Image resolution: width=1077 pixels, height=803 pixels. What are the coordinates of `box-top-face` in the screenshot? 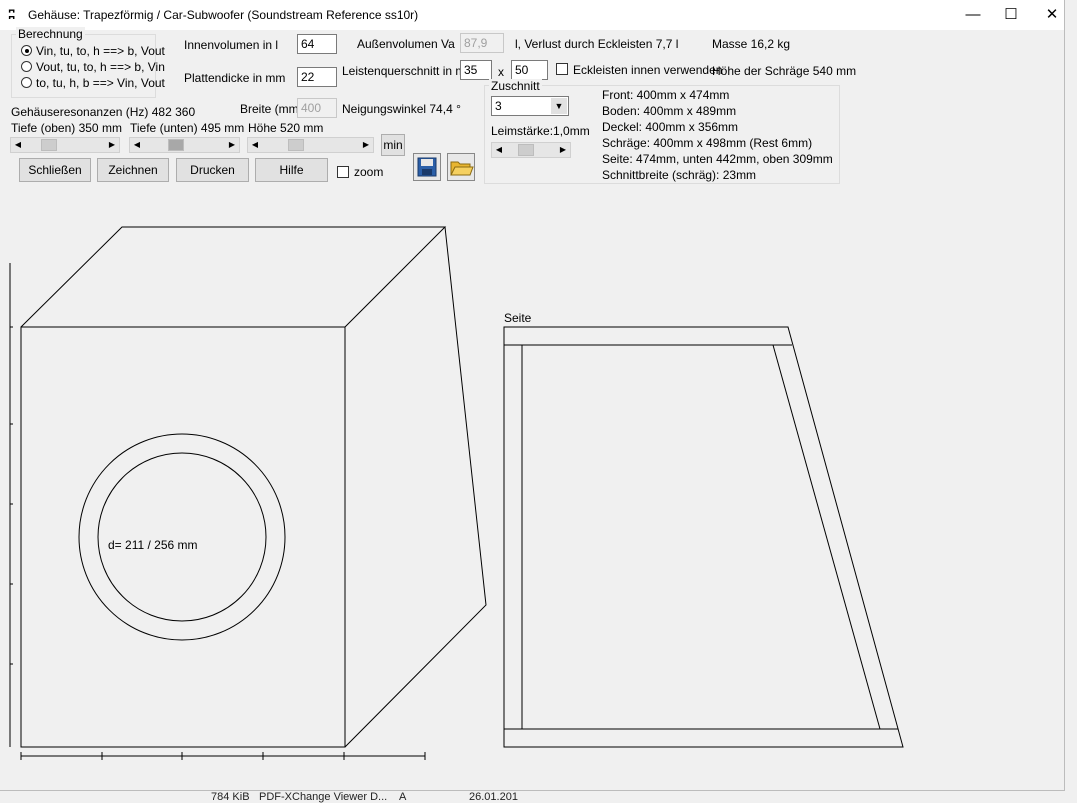 It's located at (233, 277).